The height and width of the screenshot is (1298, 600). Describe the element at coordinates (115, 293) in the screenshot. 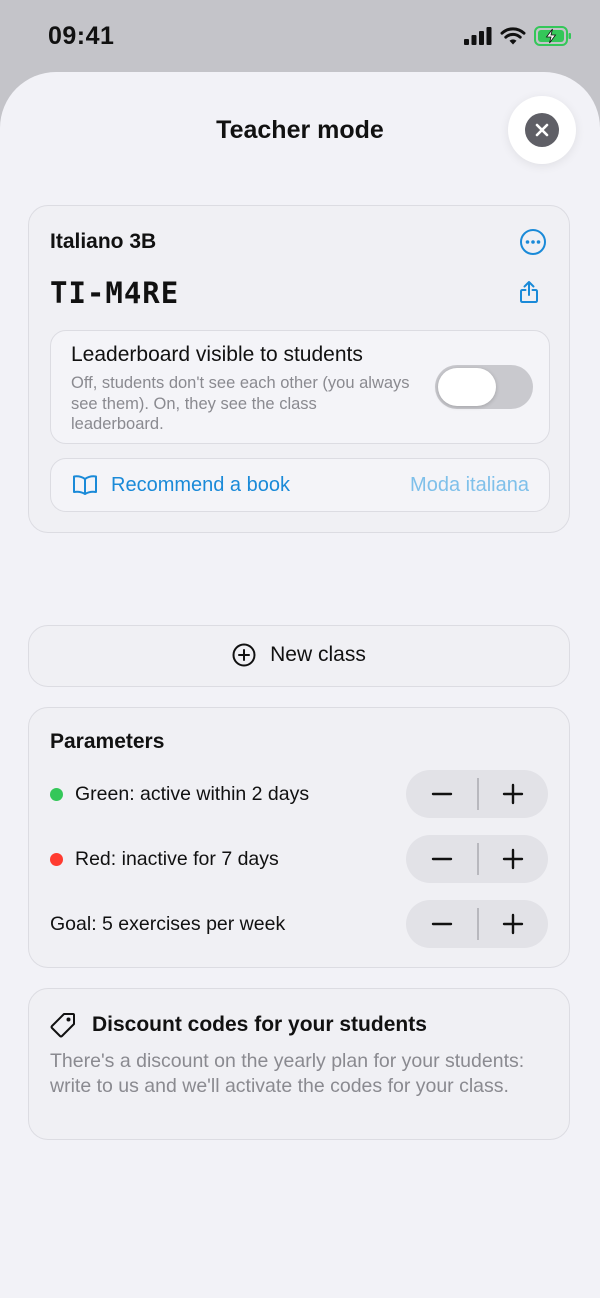

I see `class-code: TI-M4RE` at that location.